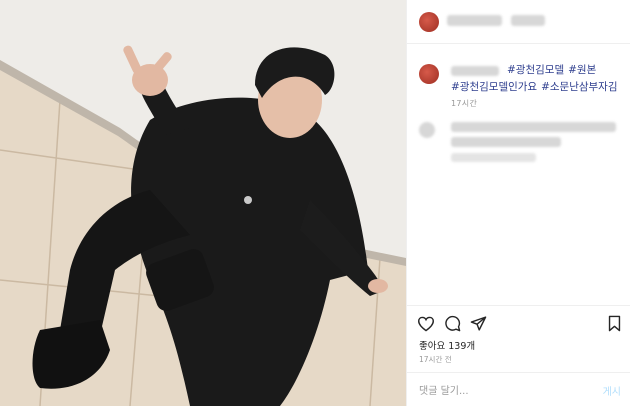 The width and height of the screenshot is (630, 406). What do you see at coordinates (429, 74) in the screenshot?
I see `caption-avatar` at bounding box center [429, 74].